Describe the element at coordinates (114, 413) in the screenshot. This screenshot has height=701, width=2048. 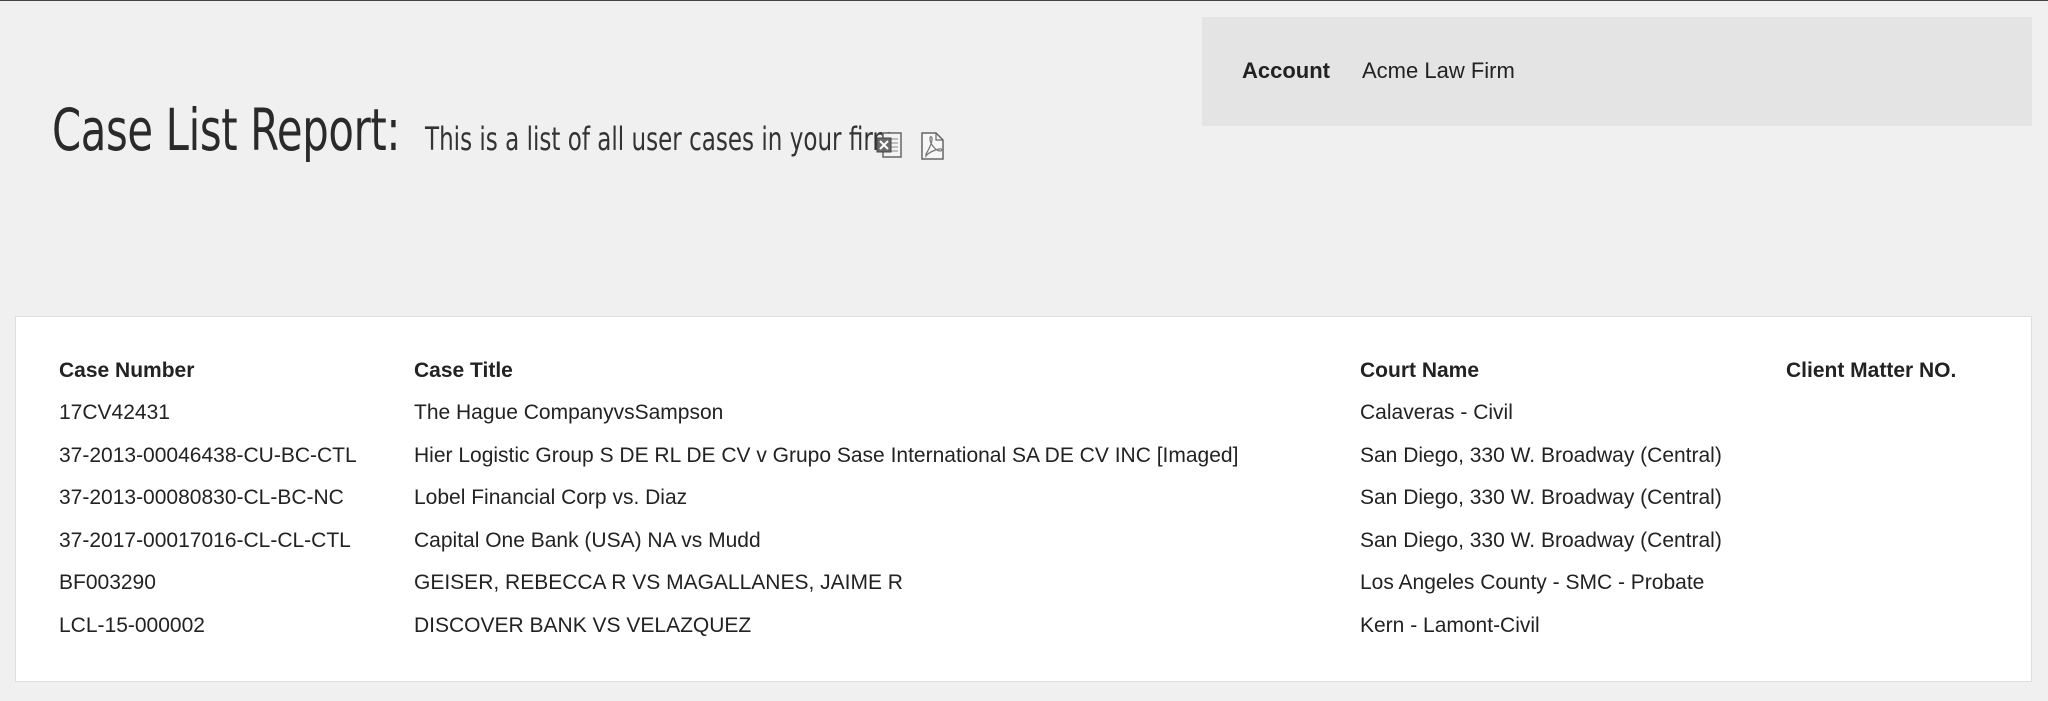
I see `case-number-cell: 17CV42431` at that location.